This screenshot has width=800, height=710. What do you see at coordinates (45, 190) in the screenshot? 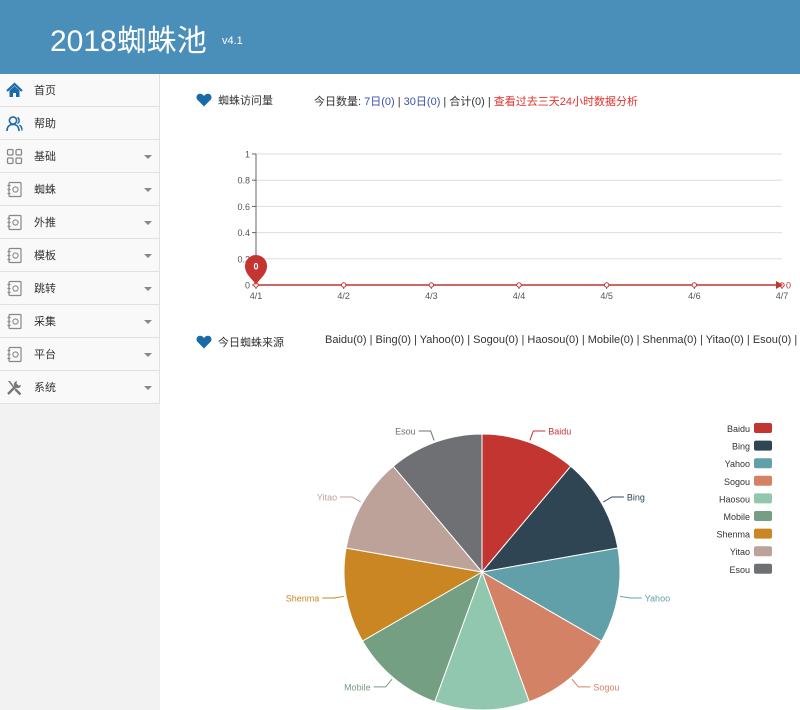
I see `sidebar-item-label: 蜘蛛` at bounding box center [45, 190].